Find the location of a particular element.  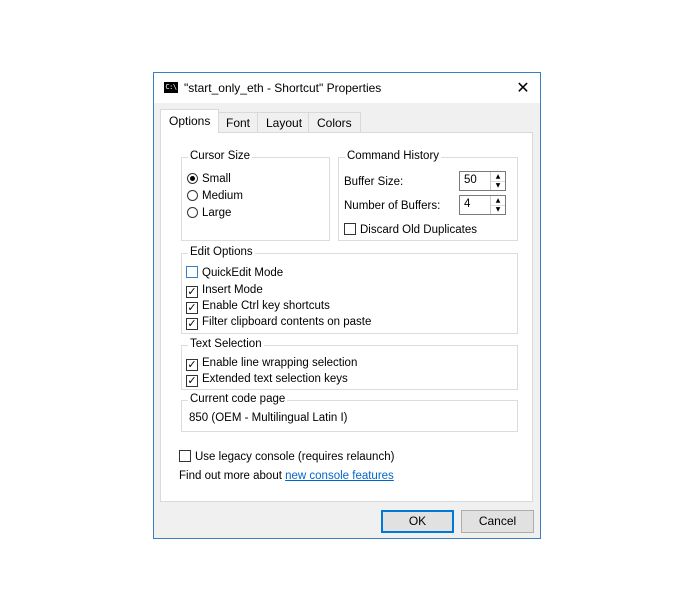

buffer-size-value: 50 is located at coordinates (470, 180).